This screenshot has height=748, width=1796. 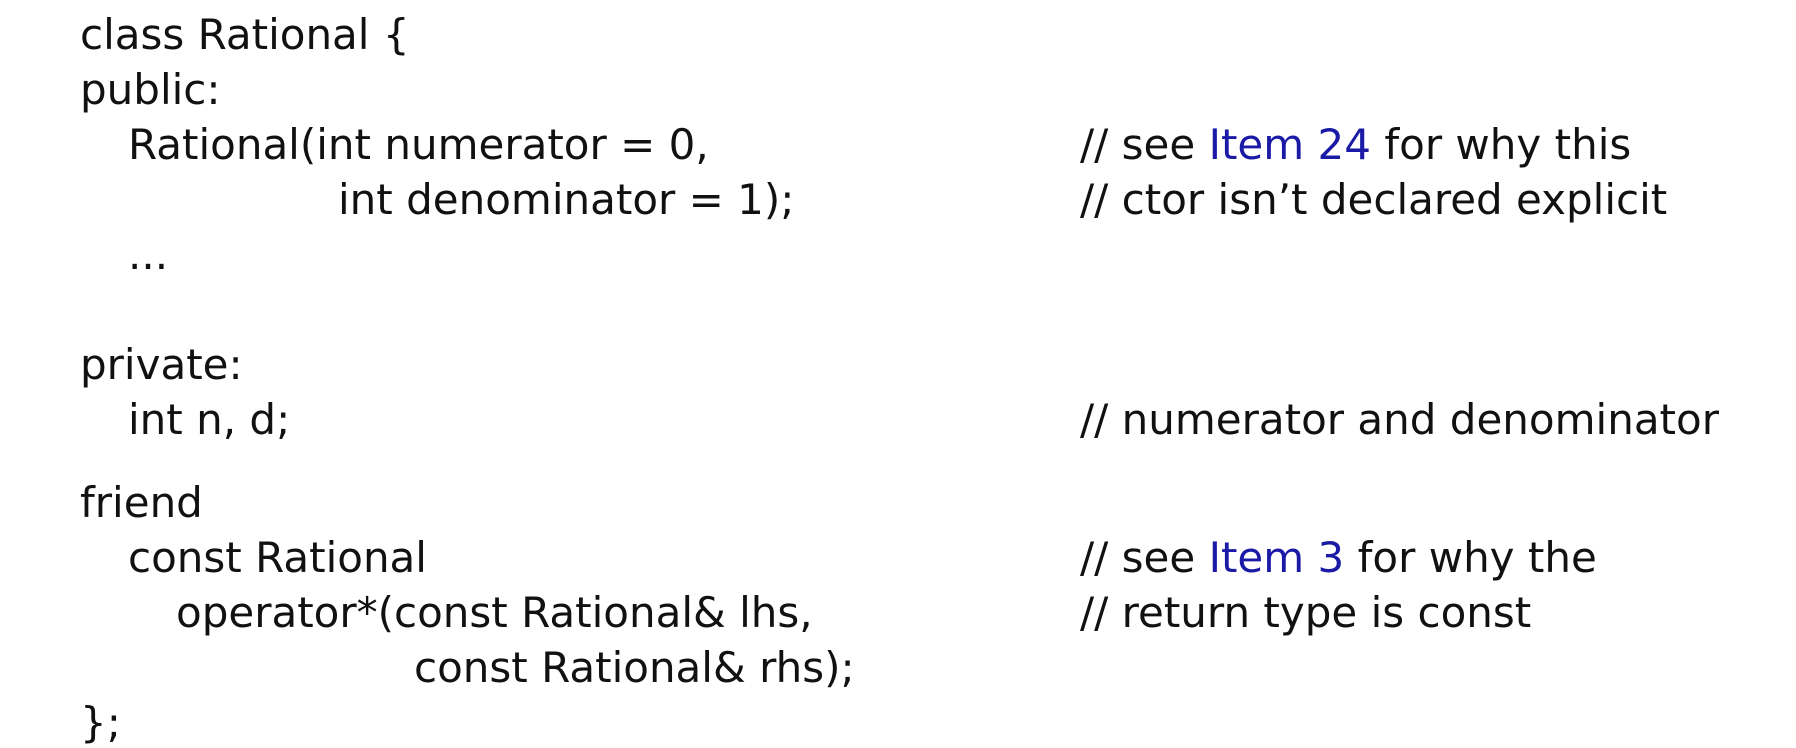 I want to click on code-line-public-label: public:, so click(x=150, y=89).